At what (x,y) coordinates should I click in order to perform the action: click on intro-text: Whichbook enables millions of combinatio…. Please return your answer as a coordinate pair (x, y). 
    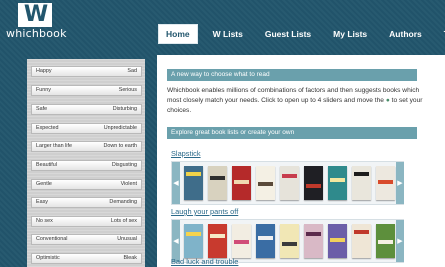
    Looking at the image, I should click on (297, 101).